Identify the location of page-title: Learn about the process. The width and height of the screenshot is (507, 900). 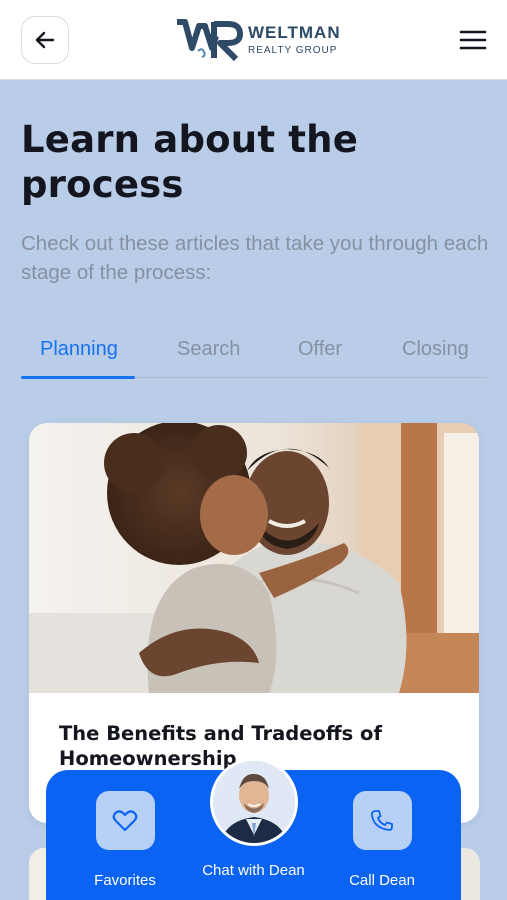
(190, 162).